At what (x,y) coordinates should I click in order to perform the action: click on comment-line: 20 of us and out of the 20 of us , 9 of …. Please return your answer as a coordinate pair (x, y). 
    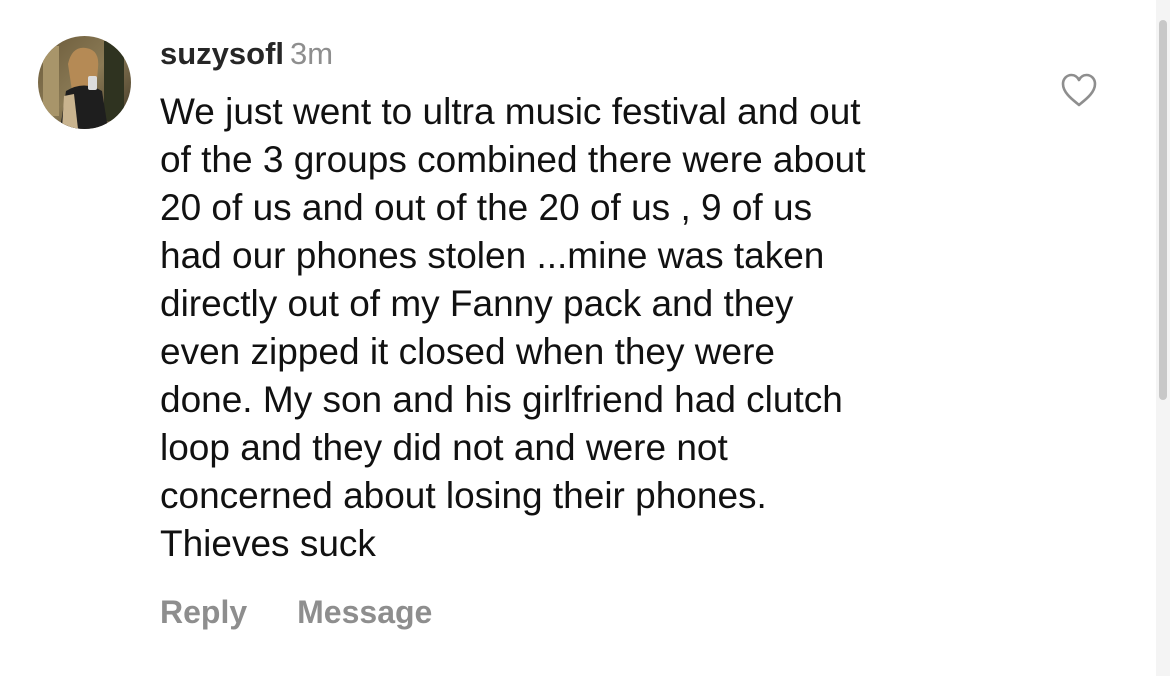
    Looking at the image, I should click on (486, 207).